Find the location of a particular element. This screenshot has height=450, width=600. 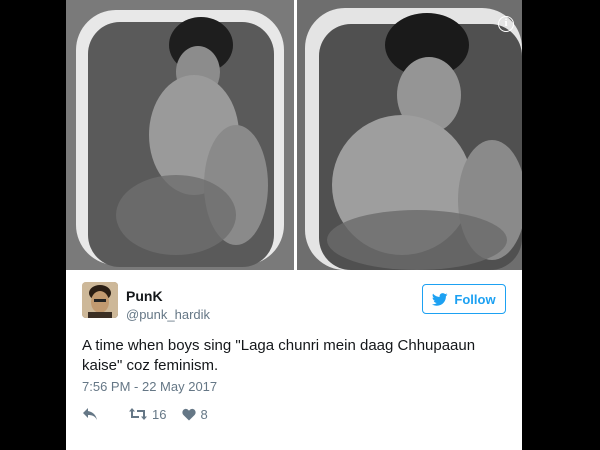

tweet-actions: 16 8 is located at coordinates (153, 414).